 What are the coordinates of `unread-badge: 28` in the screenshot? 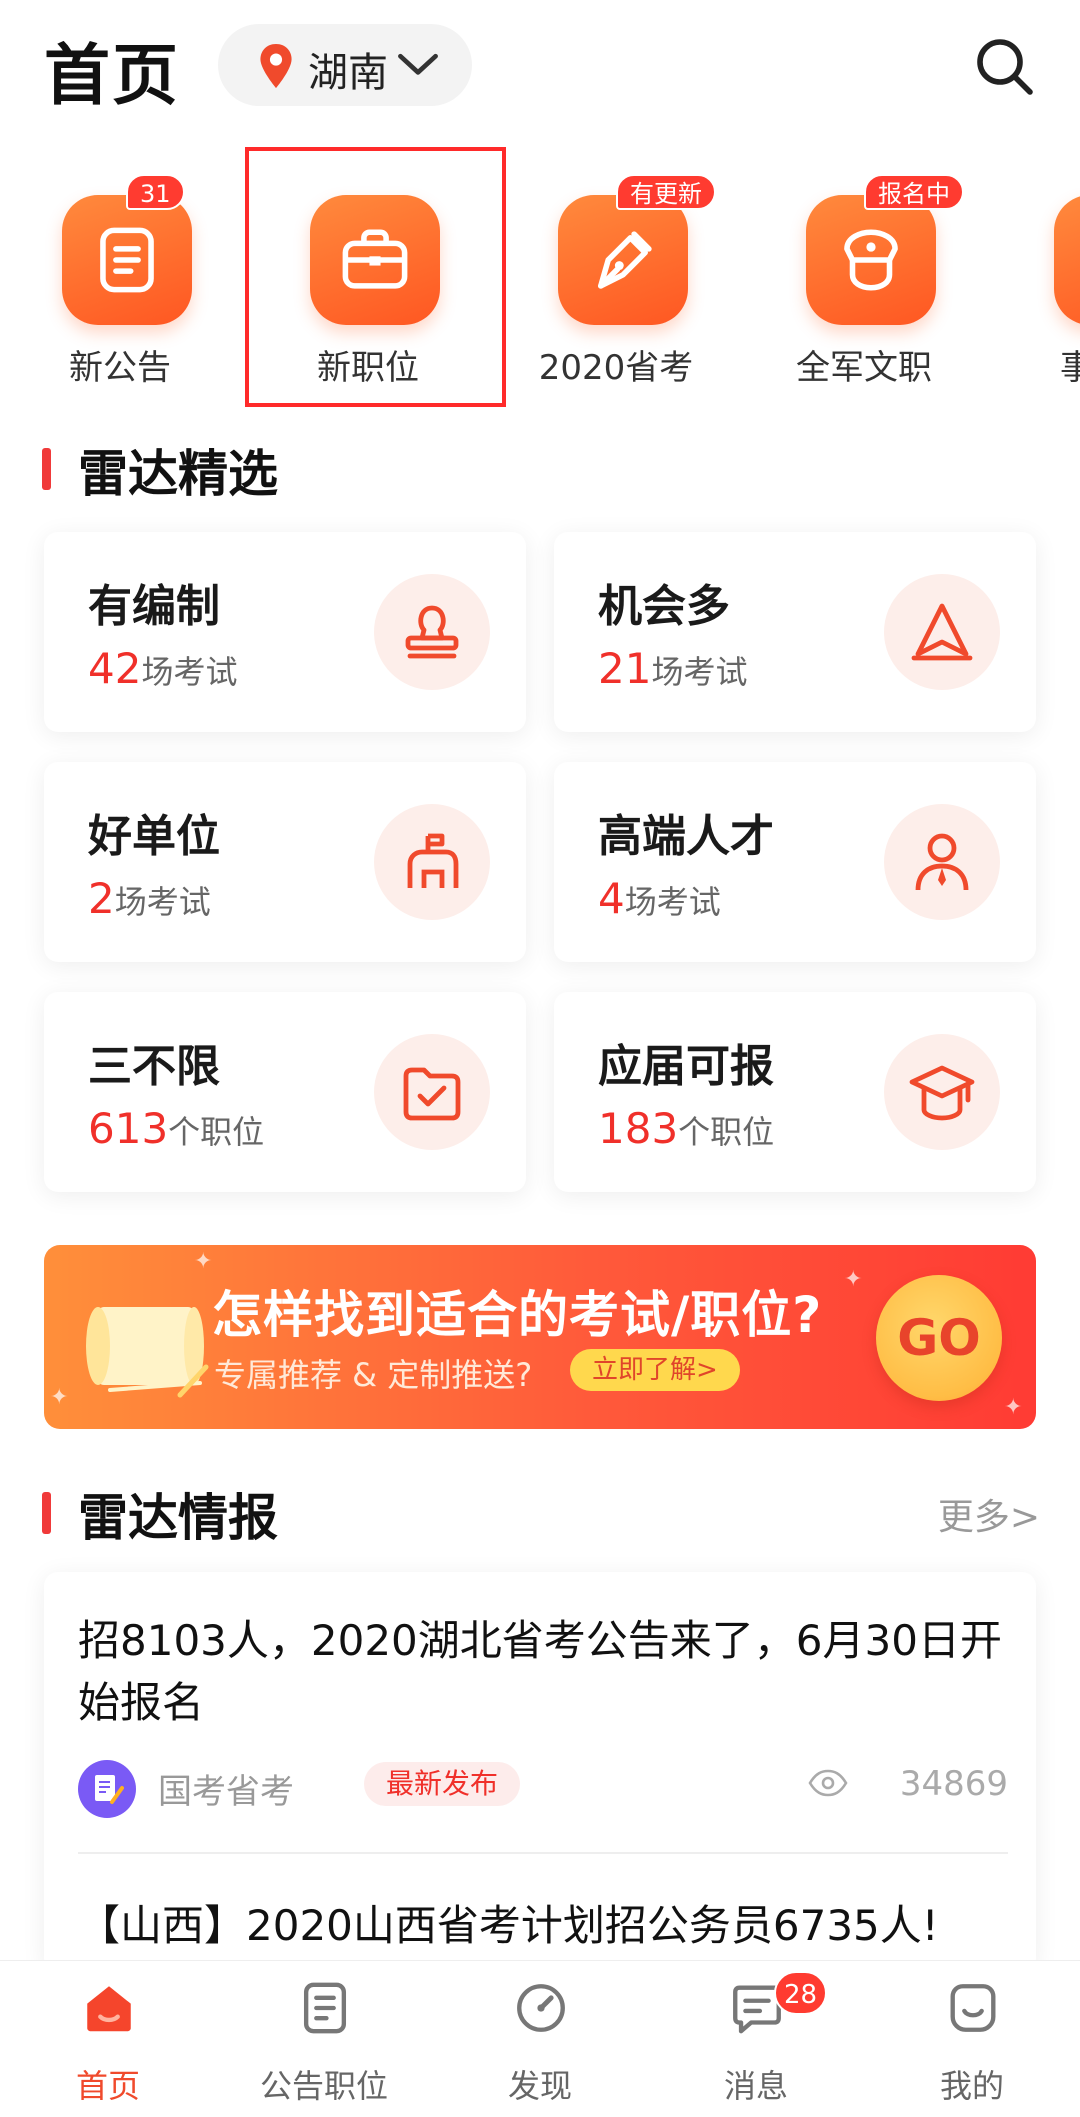 It's located at (801, 1993).